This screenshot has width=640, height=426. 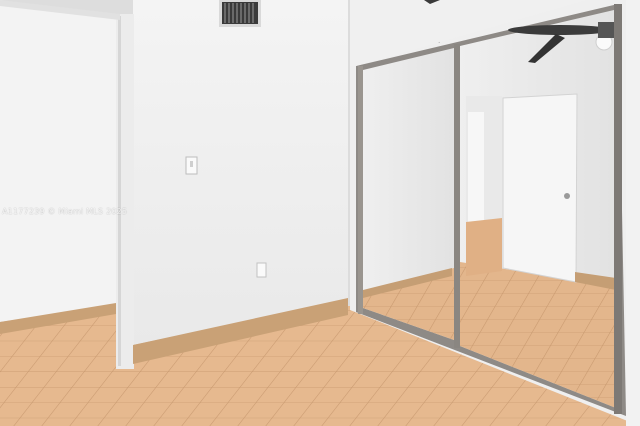 What do you see at coordinates (65, 211) in the screenshot?
I see `photo-watermark: A1177239 © Miami MLS 2025` at bounding box center [65, 211].